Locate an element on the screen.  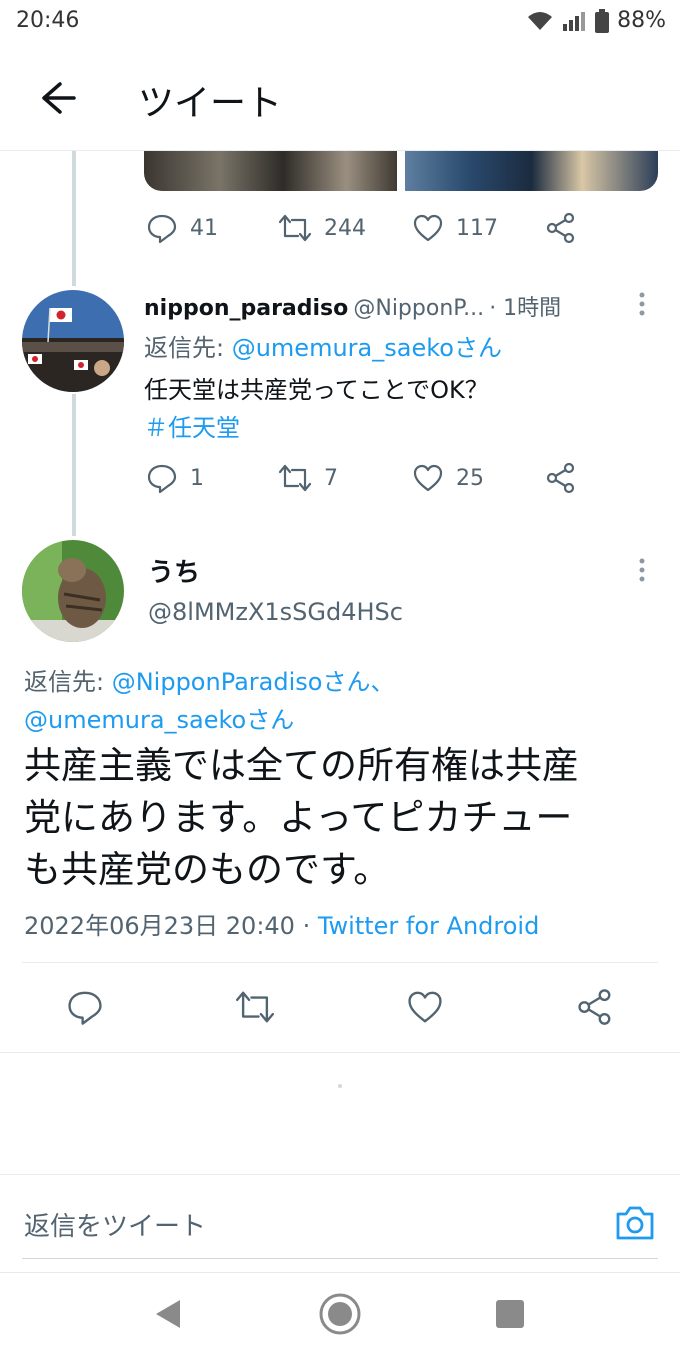
tweet-media is located at coordinates (401, 171).